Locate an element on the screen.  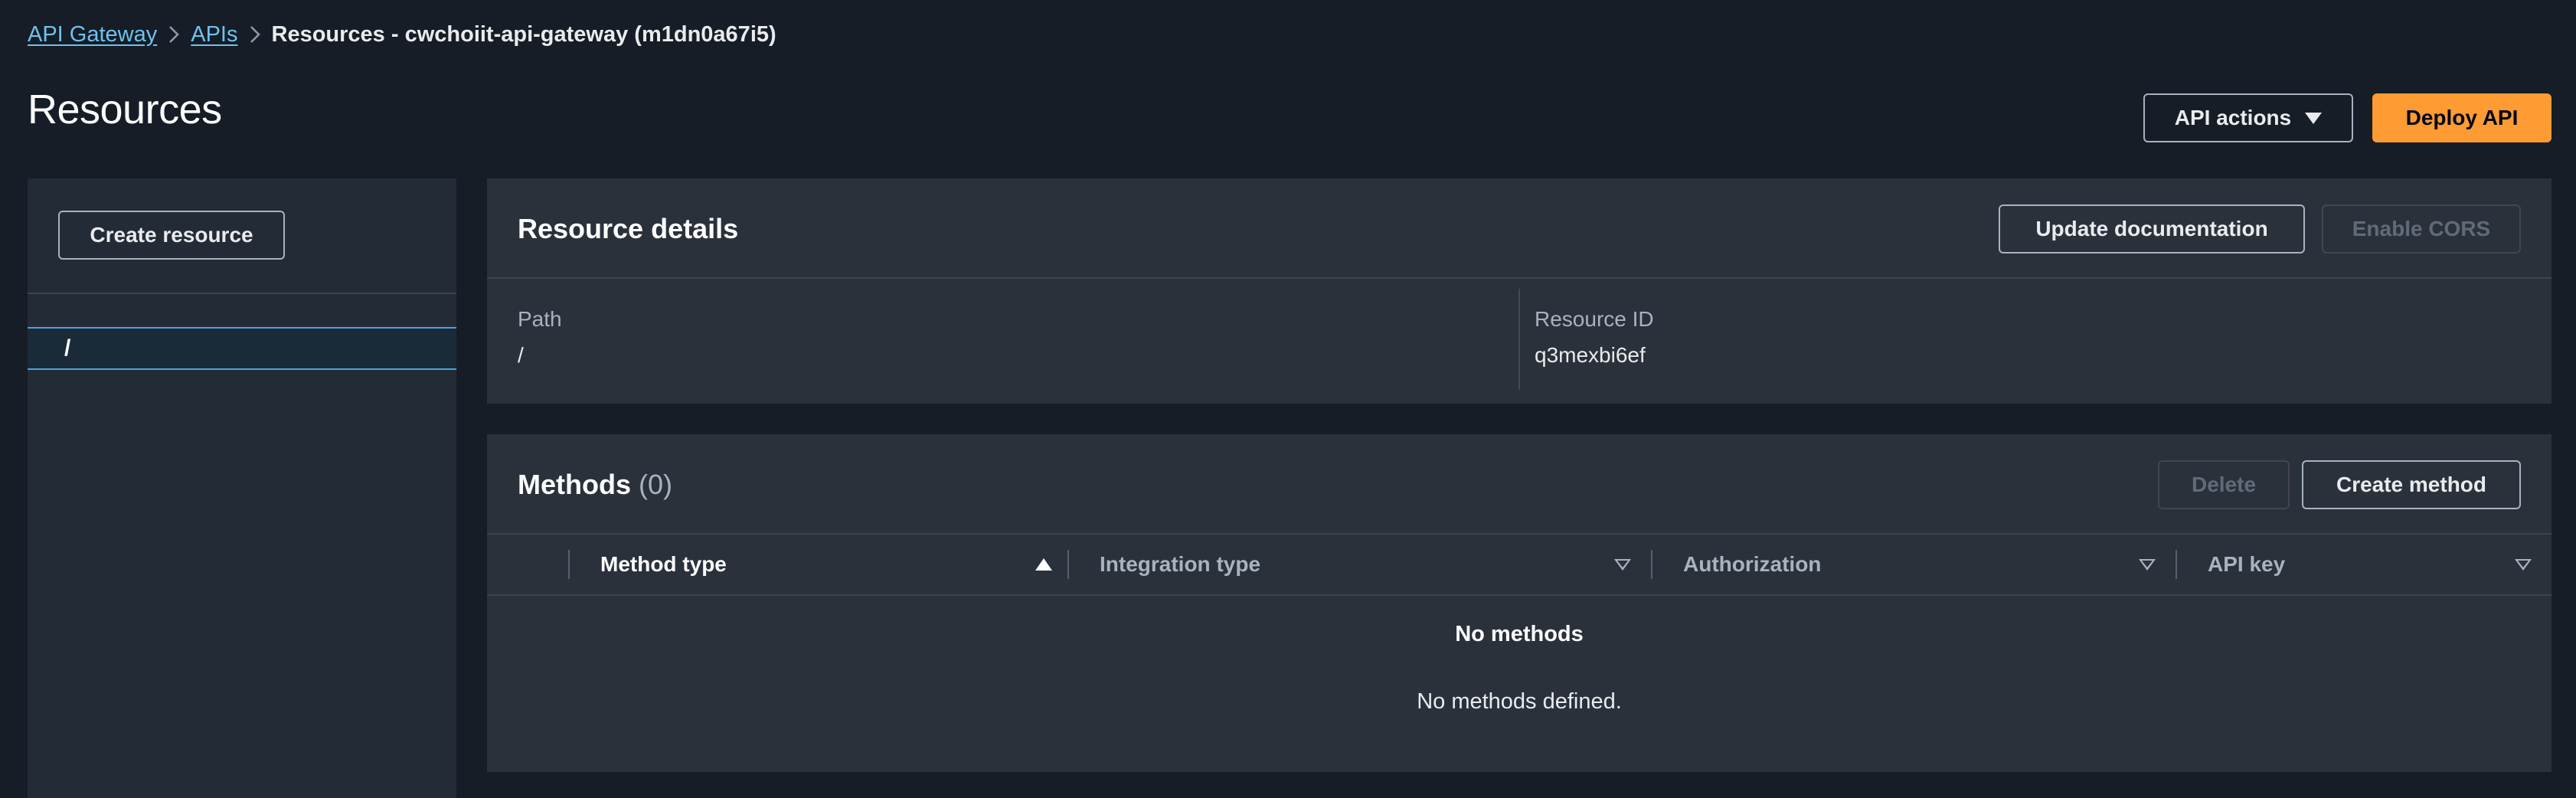
methods-title: Methods (0) is located at coordinates (595, 485).